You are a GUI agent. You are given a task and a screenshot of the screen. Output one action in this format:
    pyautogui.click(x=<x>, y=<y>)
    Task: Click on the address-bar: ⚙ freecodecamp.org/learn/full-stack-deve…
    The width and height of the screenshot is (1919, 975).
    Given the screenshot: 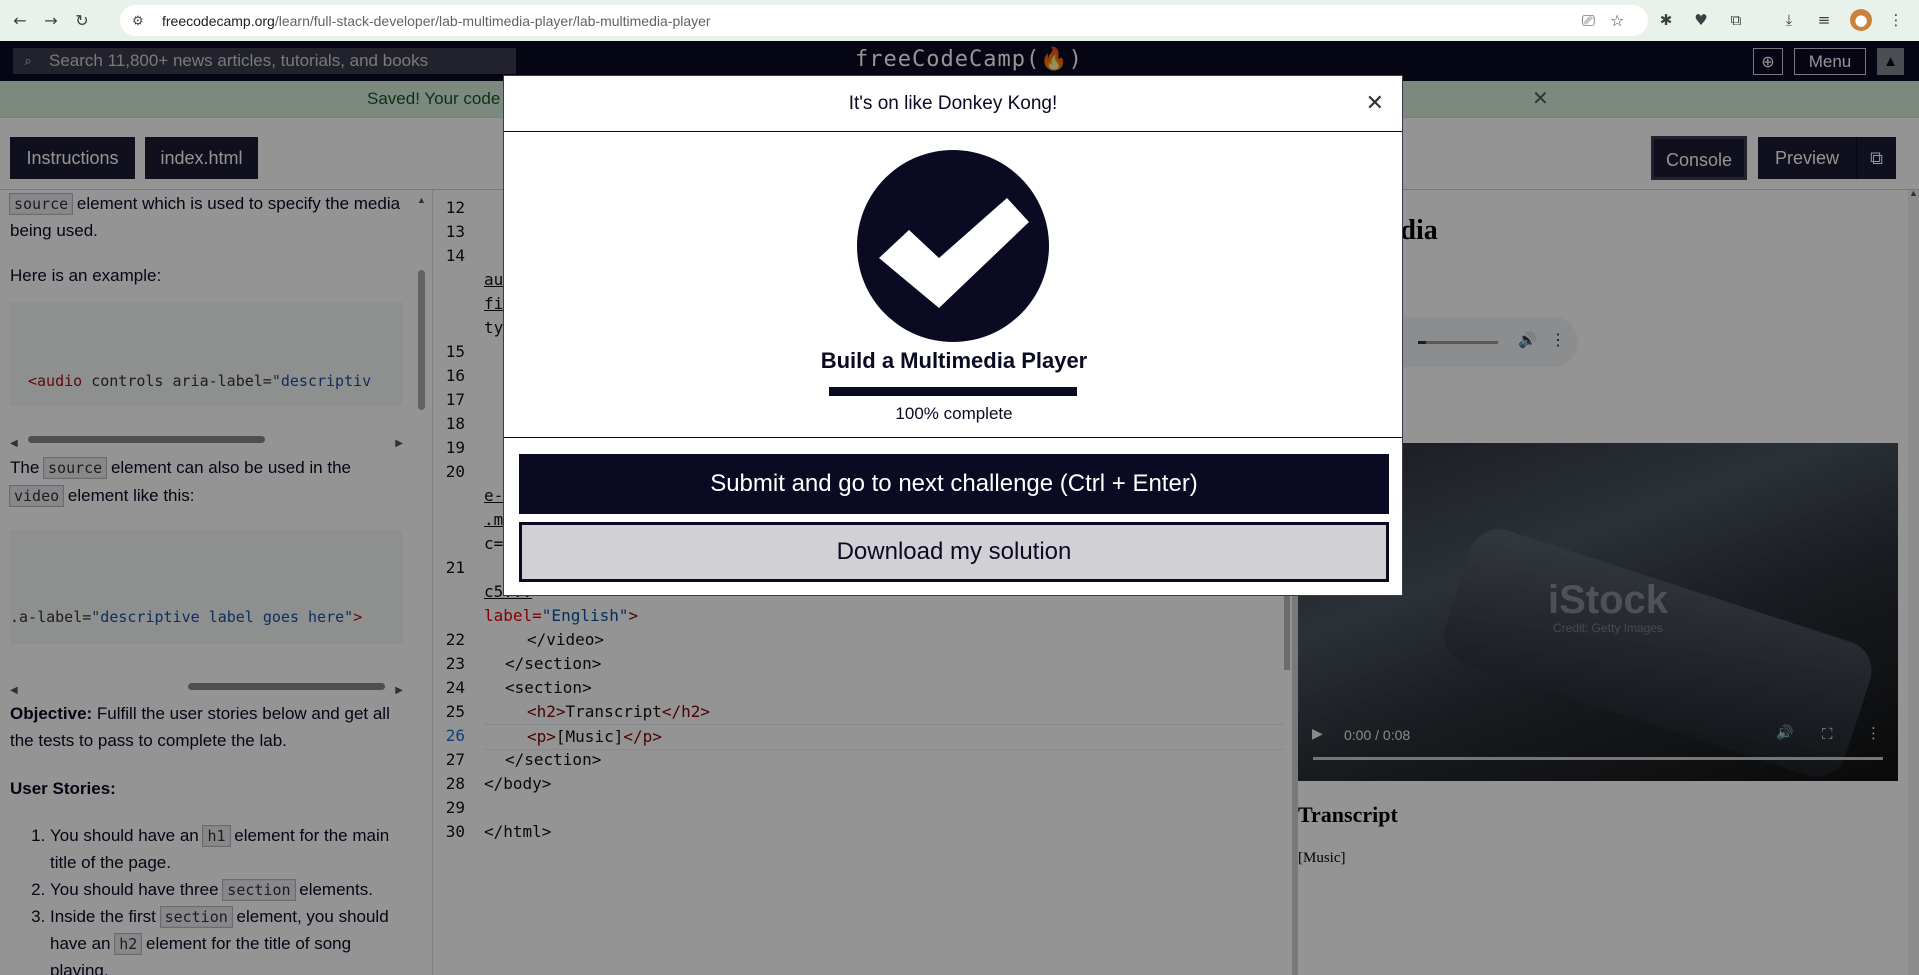 What is the action you would take?
    pyautogui.click(x=884, y=20)
    